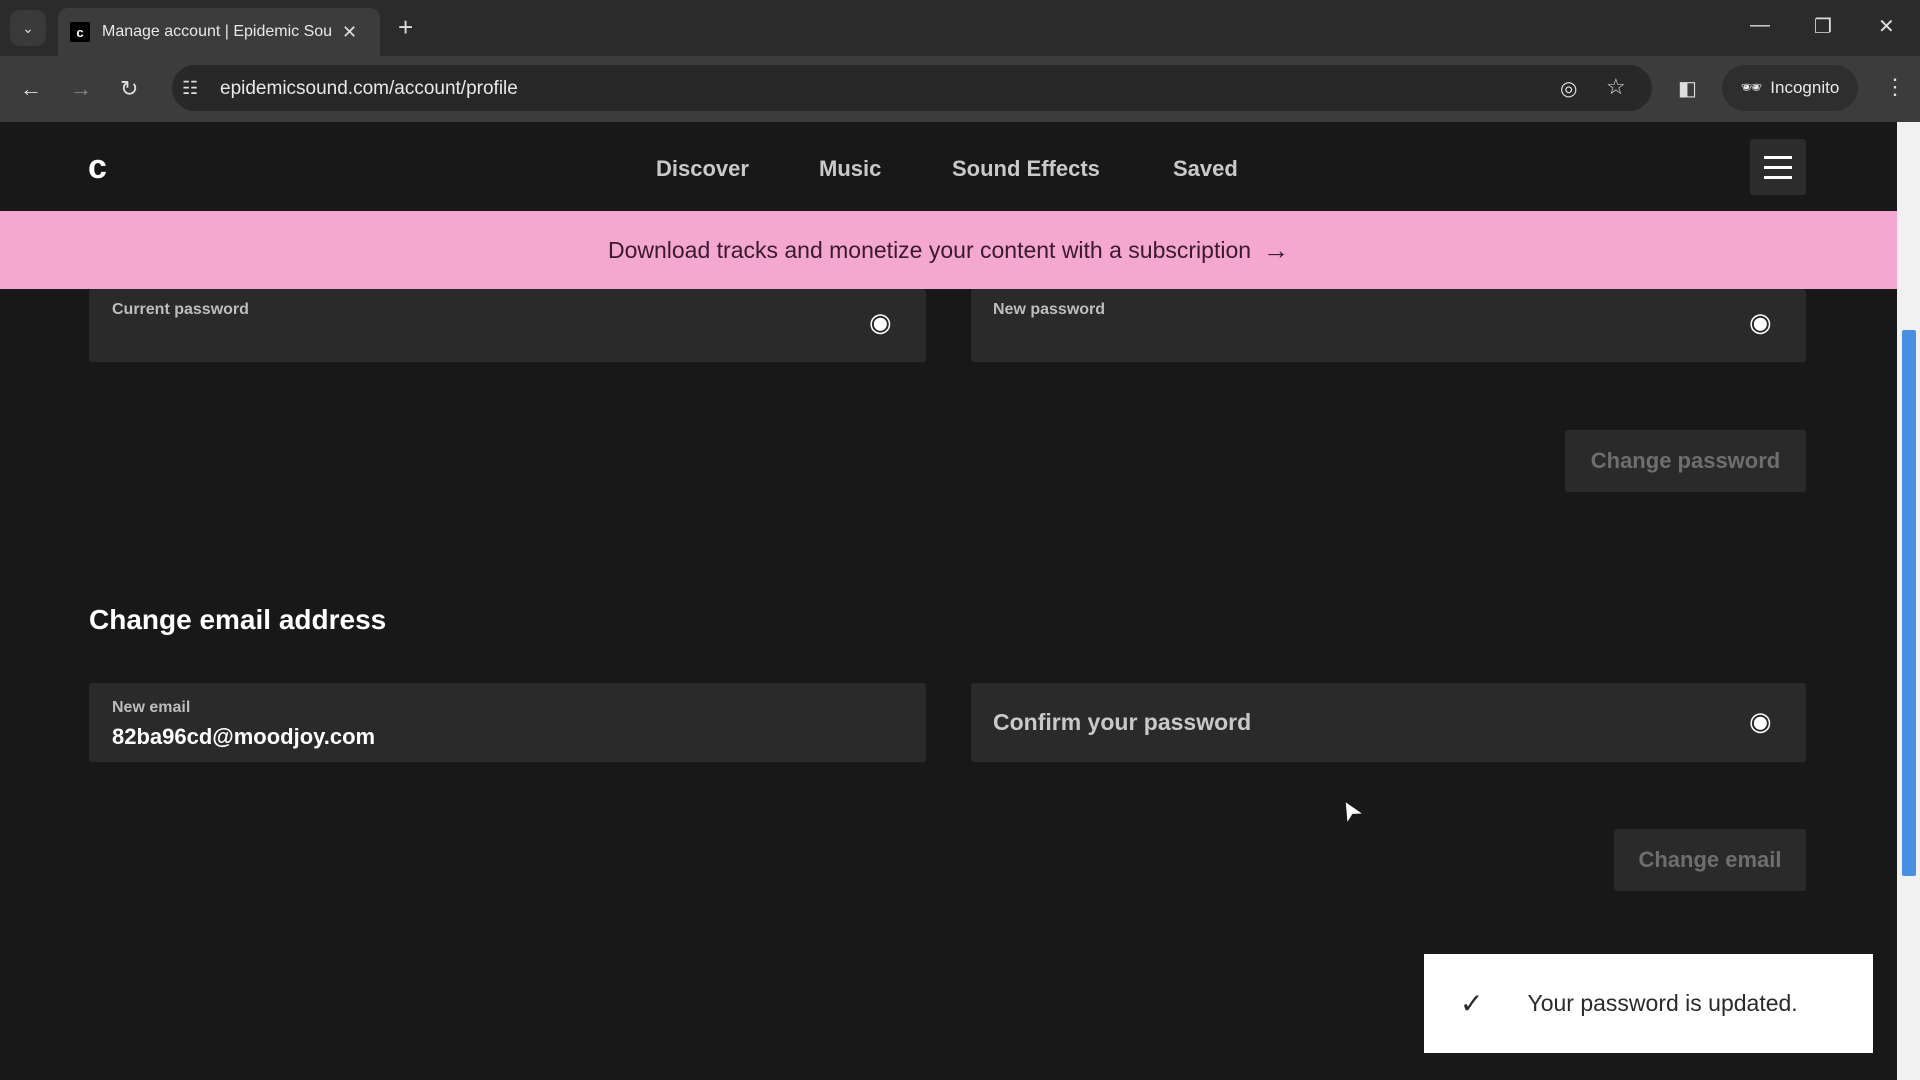  Describe the element at coordinates (405, 27) in the screenshot. I see `new-tab-button: +` at that location.